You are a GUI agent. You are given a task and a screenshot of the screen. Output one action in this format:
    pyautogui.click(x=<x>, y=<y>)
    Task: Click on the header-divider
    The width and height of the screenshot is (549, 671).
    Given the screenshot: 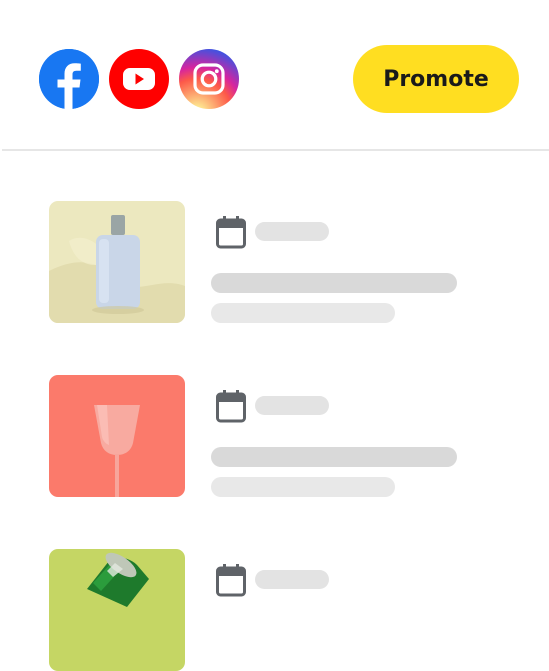 What is the action you would take?
    pyautogui.click(x=275, y=150)
    